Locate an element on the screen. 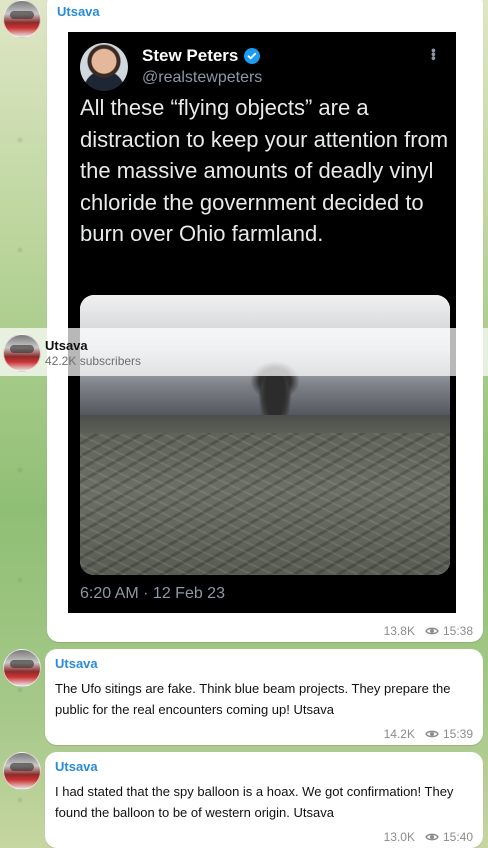  header-channel-avatar is located at coordinates (22, 353).